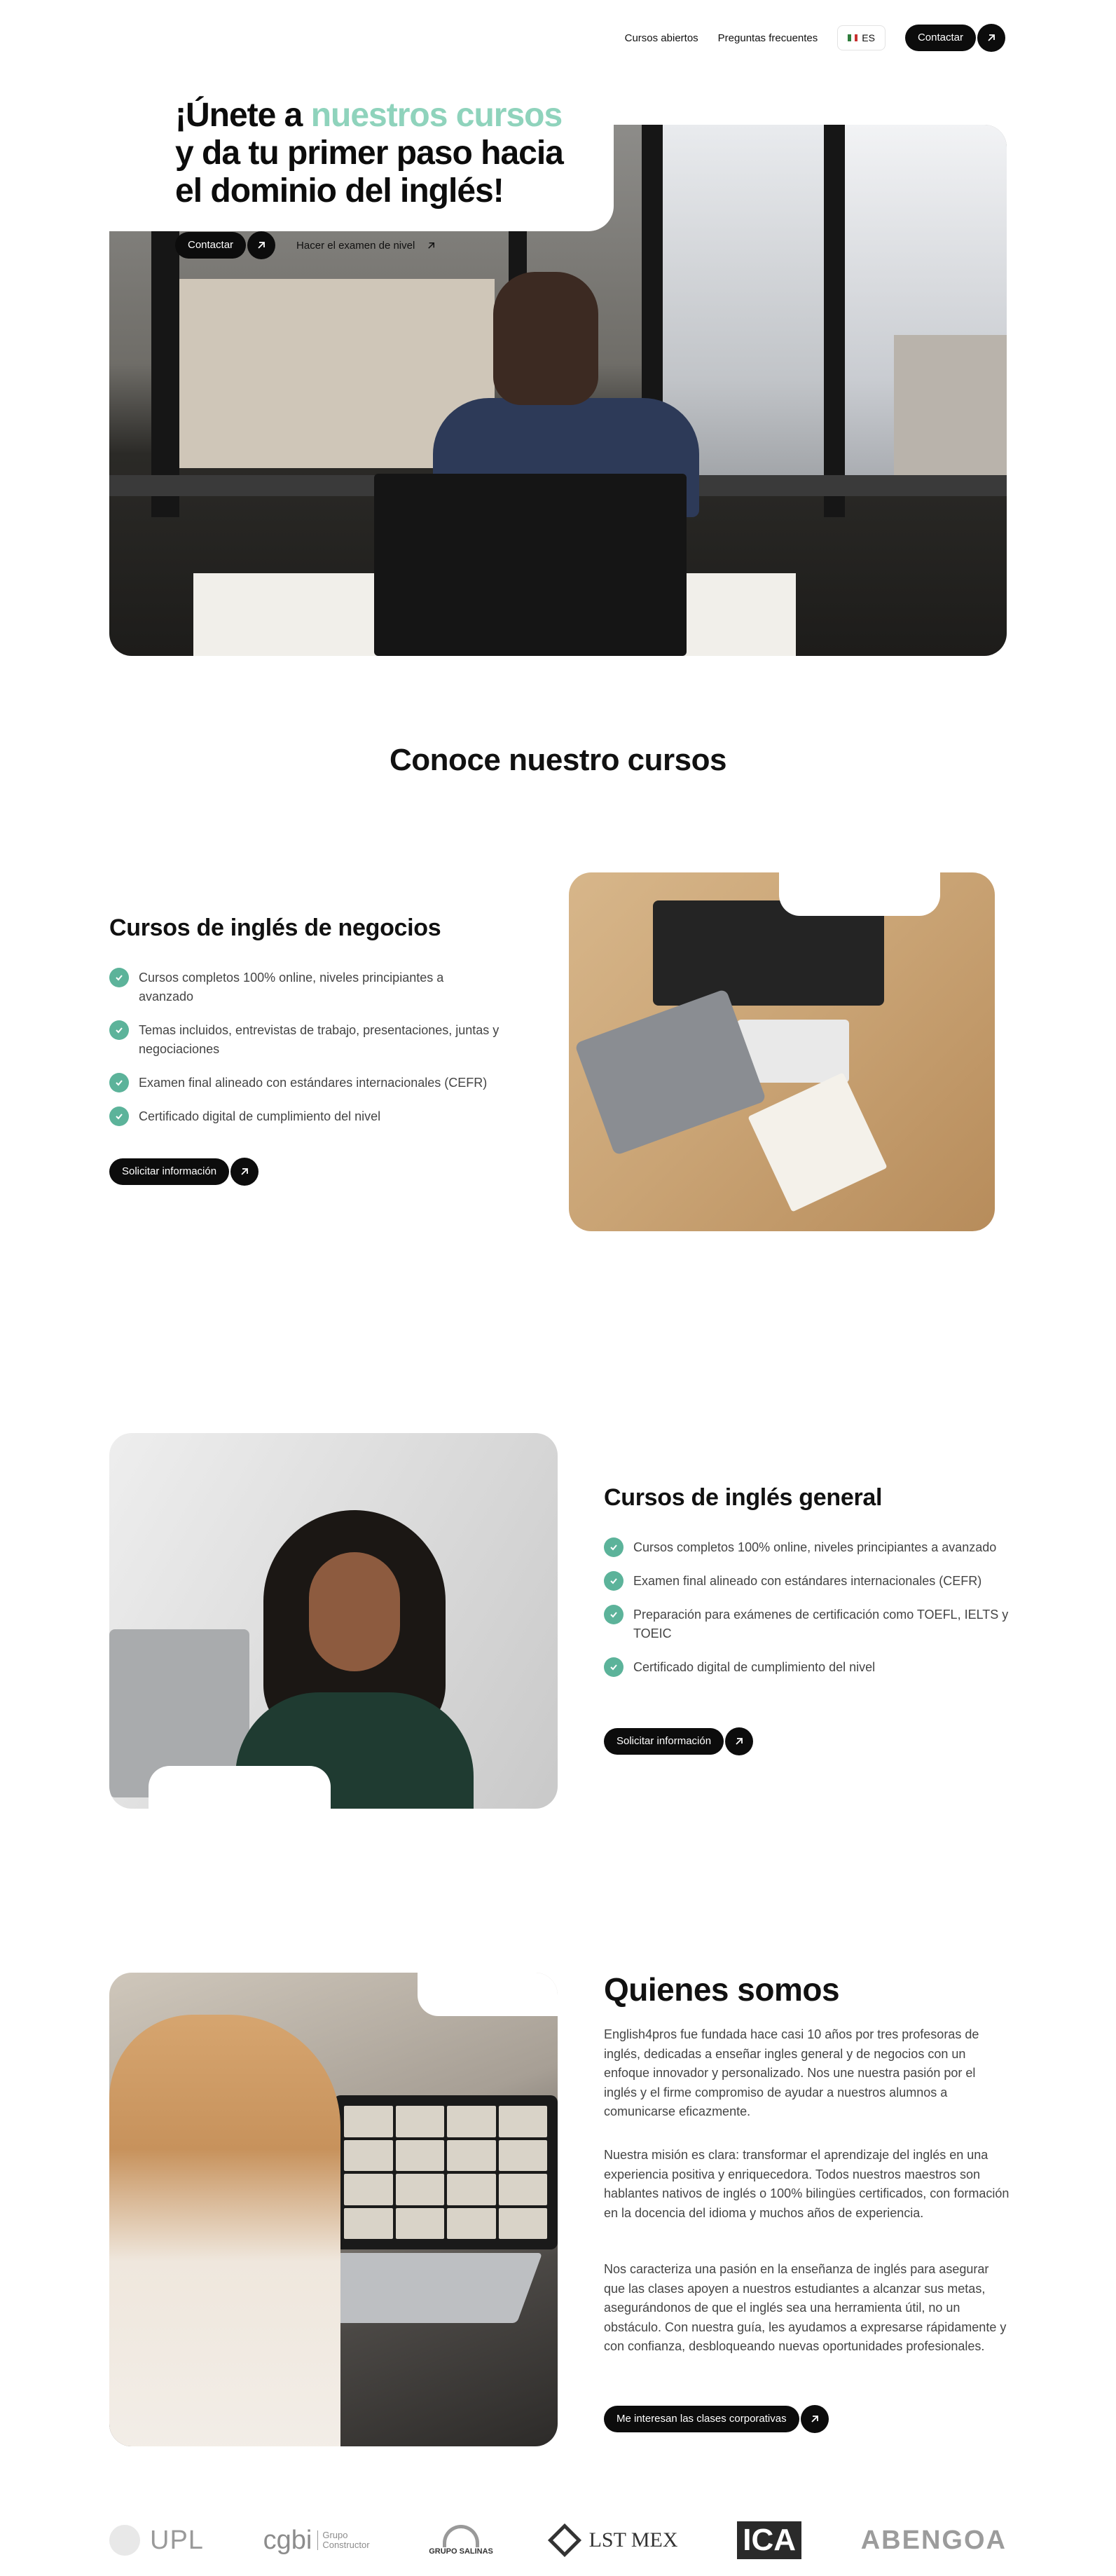  What do you see at coordinates (743, 1497) in the screenshot?
I see `course-general-title: Cursos de inglés general` at bounding box center [743, 1497].